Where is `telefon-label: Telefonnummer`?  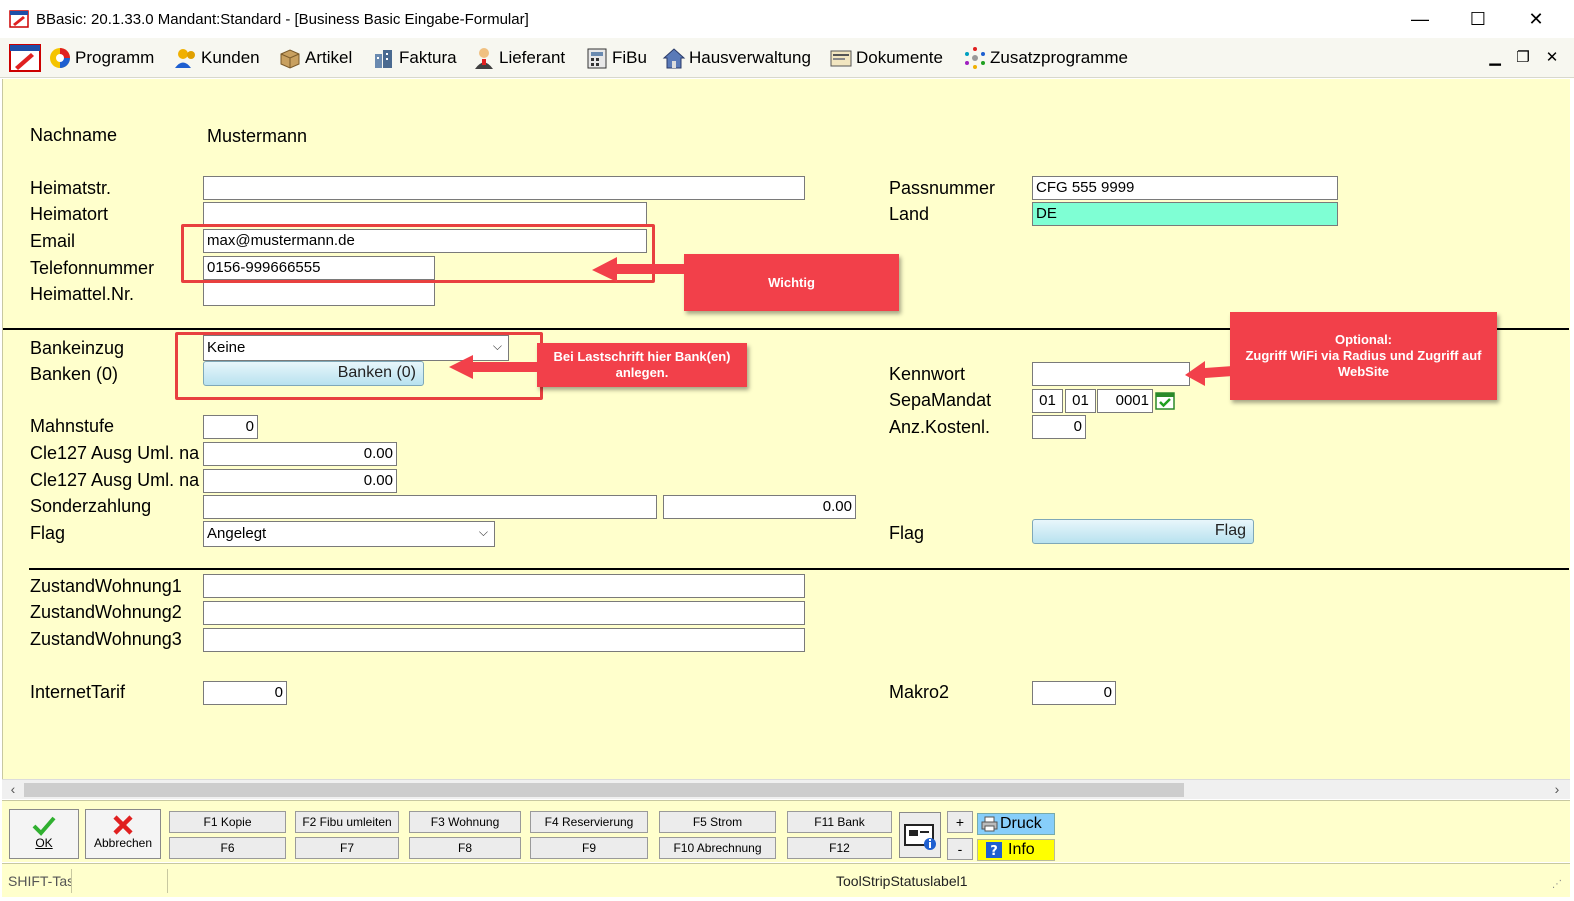
telefon-label: Telefonnummer is located at coordinates (92, 268).